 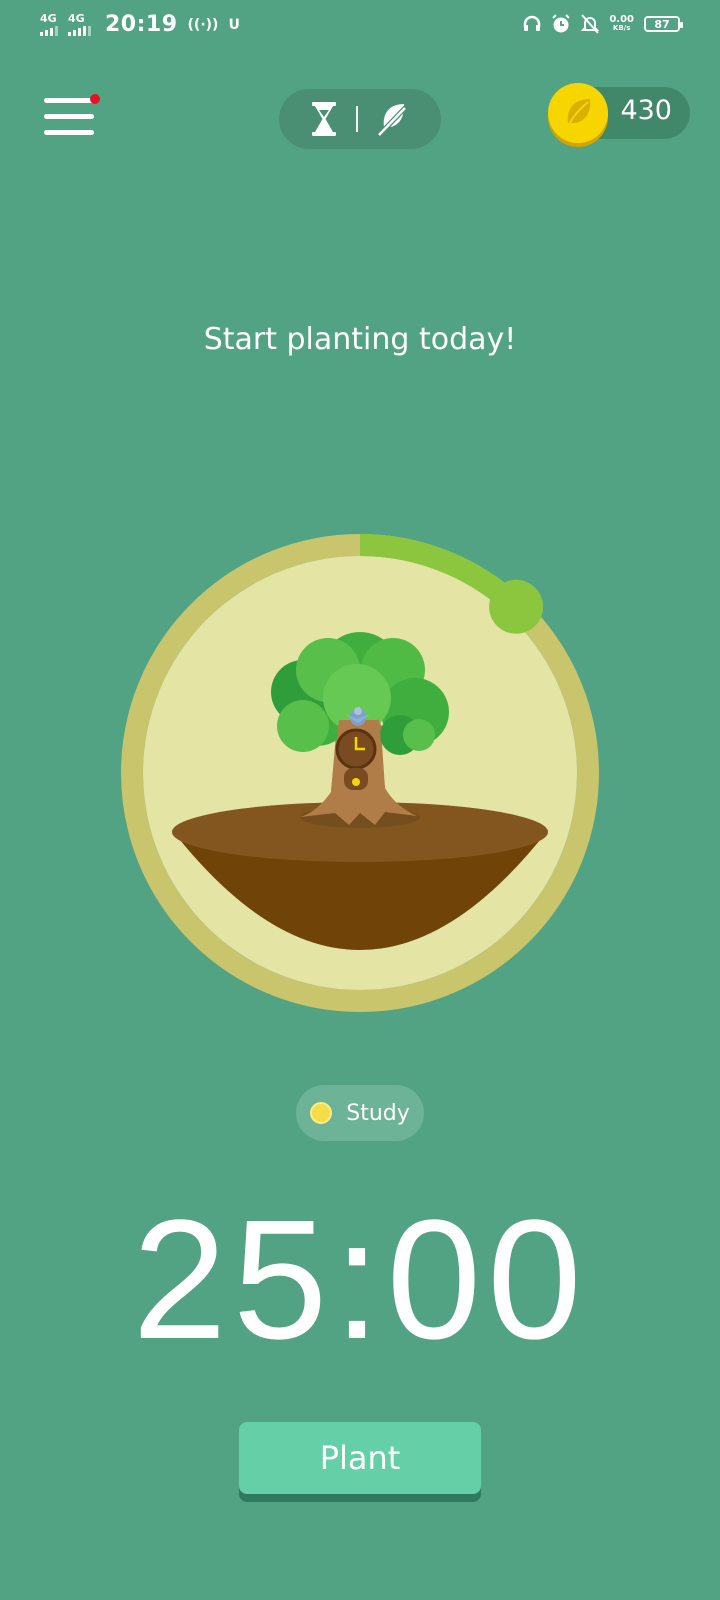 I want to click on net-speed-unit: KB/s, so click(x=621, y=28).